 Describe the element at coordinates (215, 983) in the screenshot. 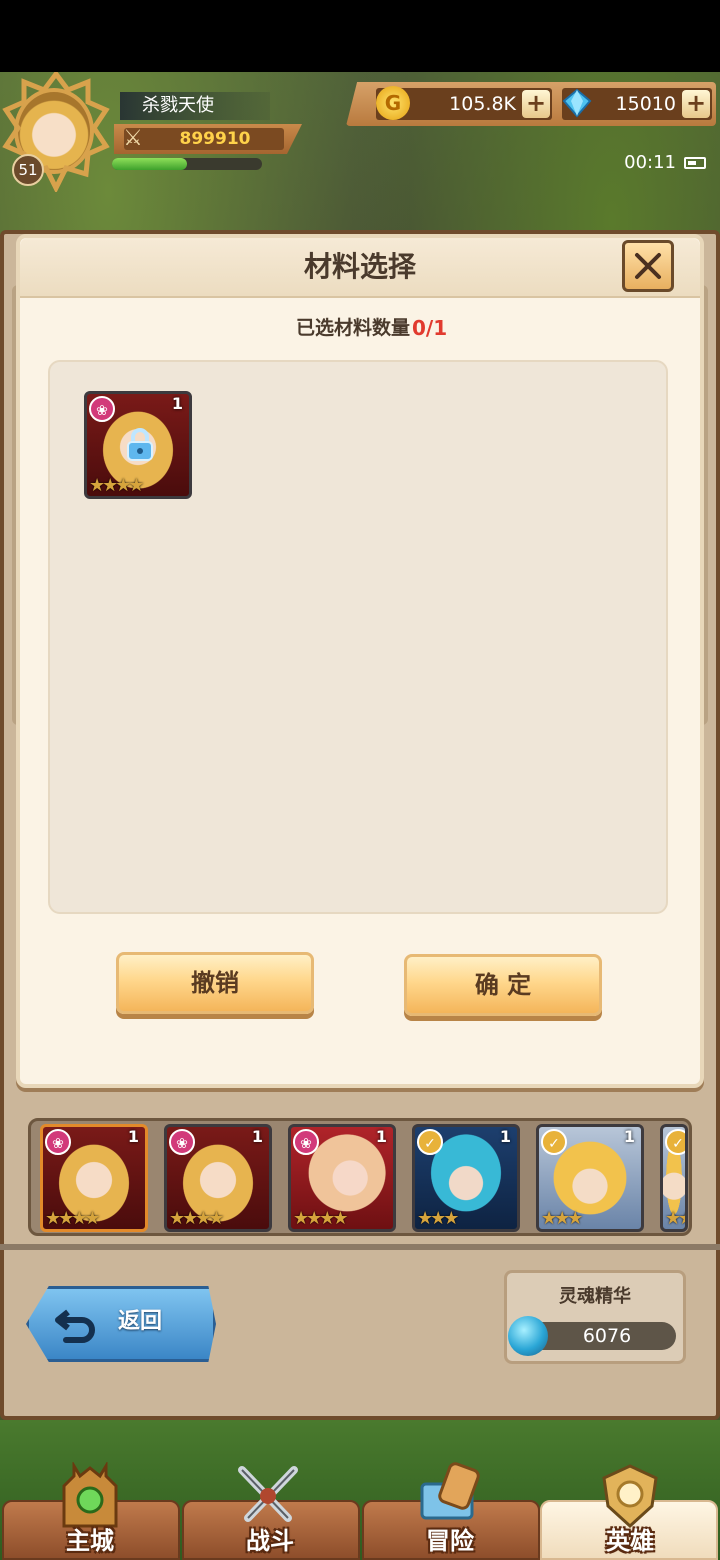

I see `cancel-button: 撤销` at that location.